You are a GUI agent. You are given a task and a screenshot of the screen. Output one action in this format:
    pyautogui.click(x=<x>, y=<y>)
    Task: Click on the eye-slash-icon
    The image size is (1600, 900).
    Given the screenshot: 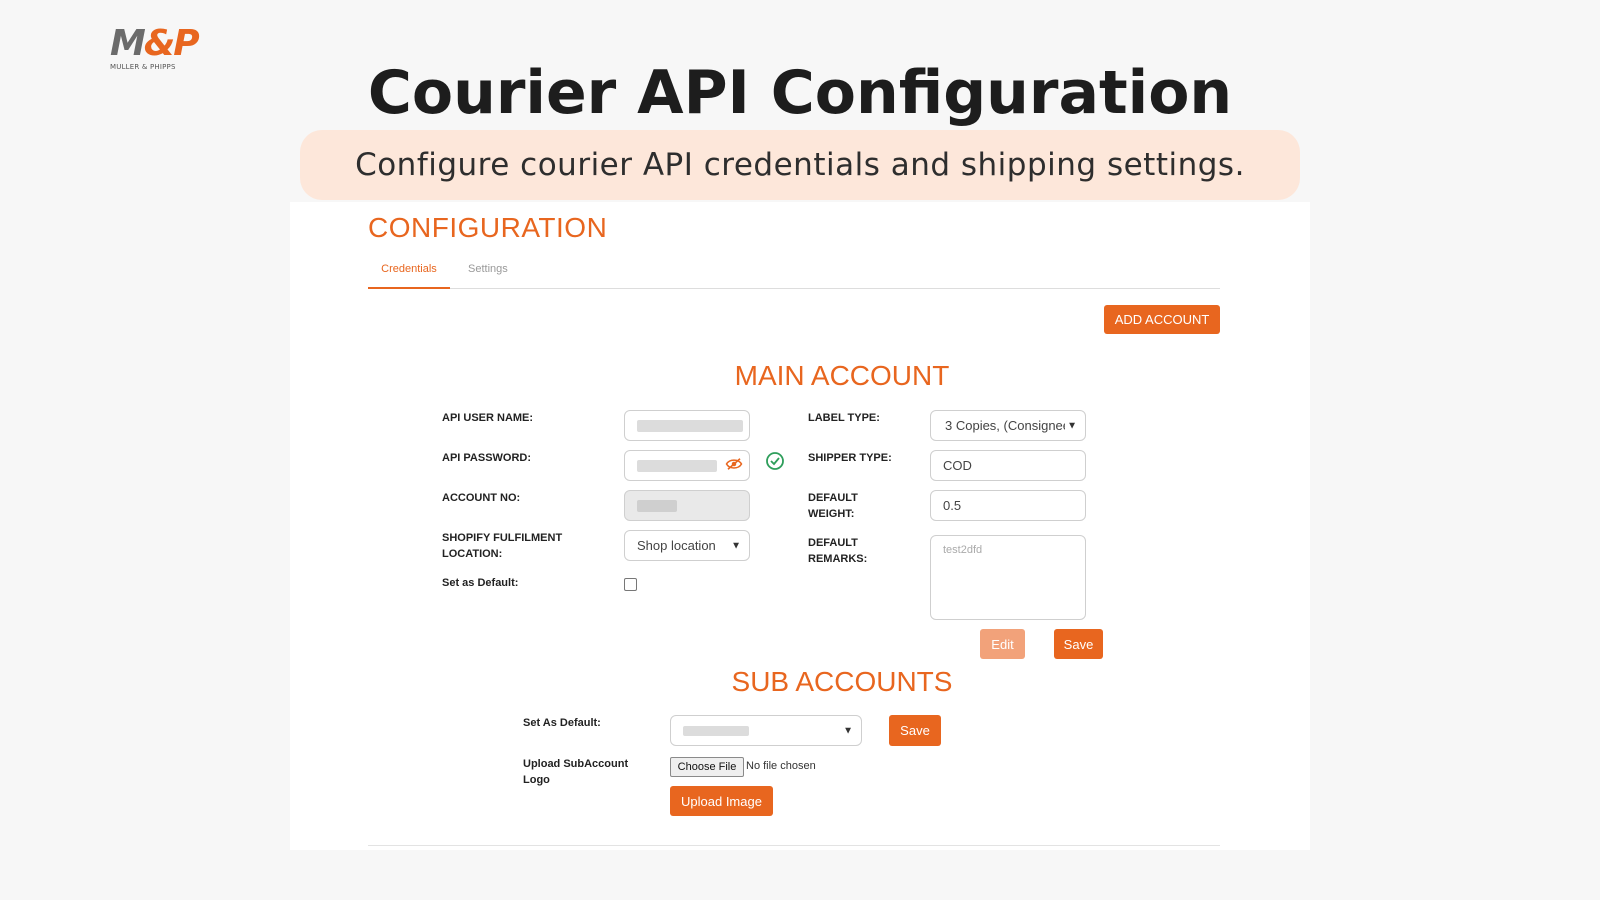 What is the action you would take?
    pyautogui.click(x=734, y=464)
    